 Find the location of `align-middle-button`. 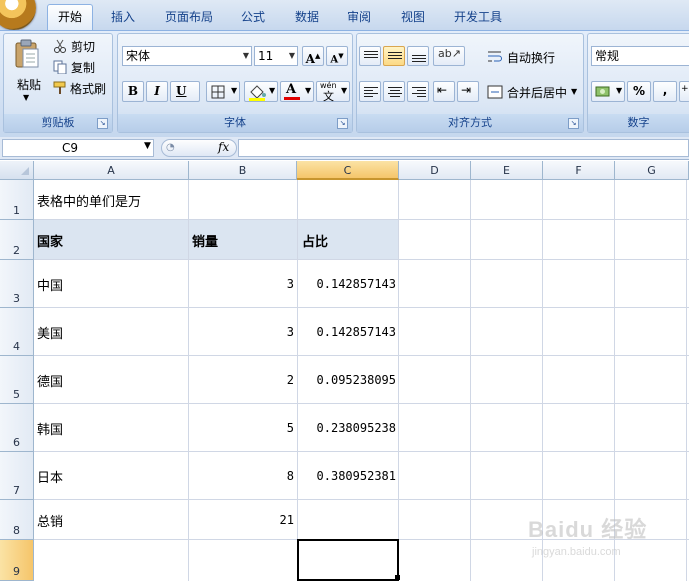

align-middle-button is located at coordinates (394, 56).